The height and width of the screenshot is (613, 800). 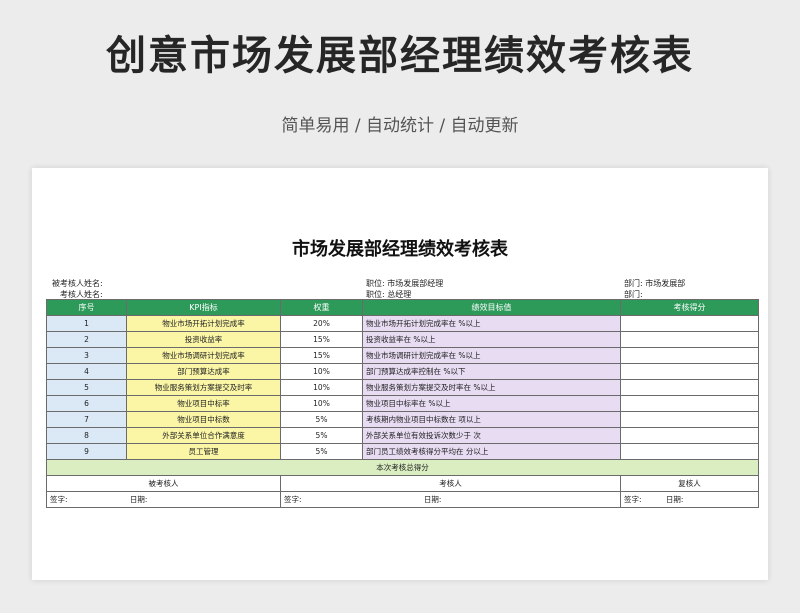 What do you see at coordinates (77, 283) in the screenshot?
I see `assessee-name-label: 被考核人姓名:` at bounding box center [77, 283].